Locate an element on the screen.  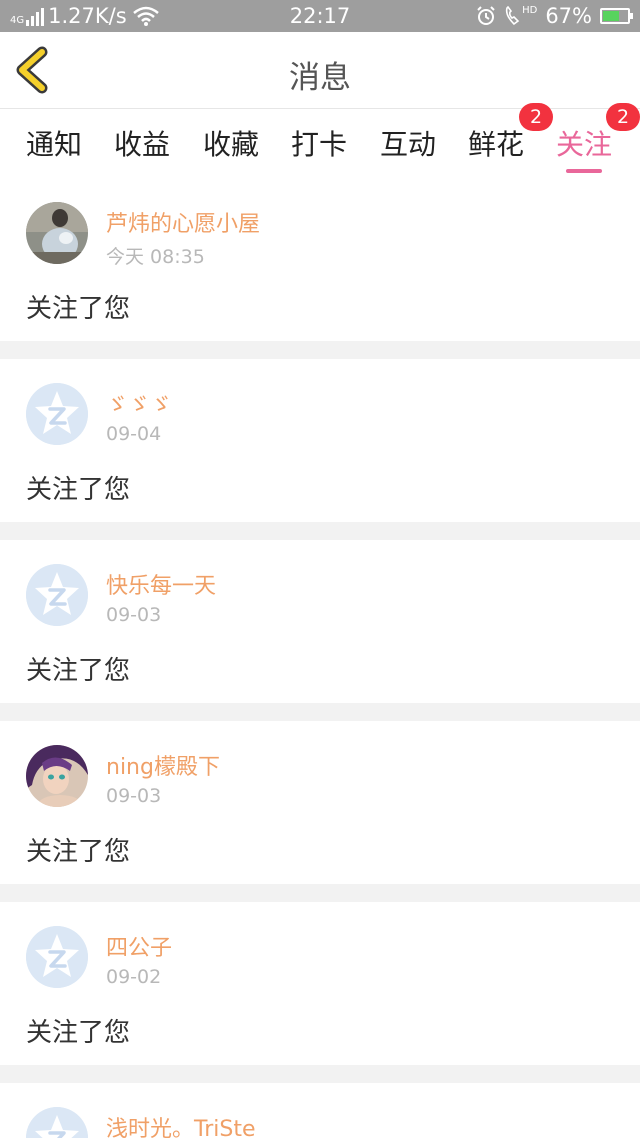
call-hd-icon: HD is located at coordinates (520, 16).